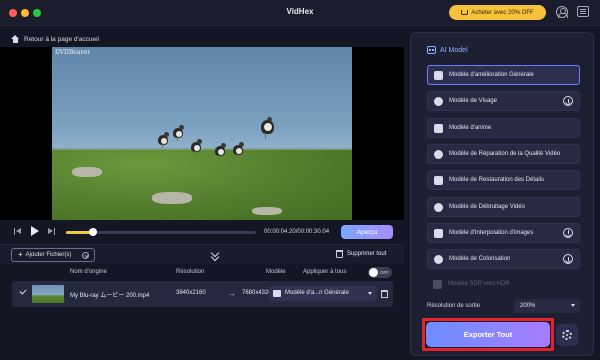 This screenshot has width=600, height=360. I want to click on model-item: Modèle de Débruitage Vidéo, so click(503, 206).